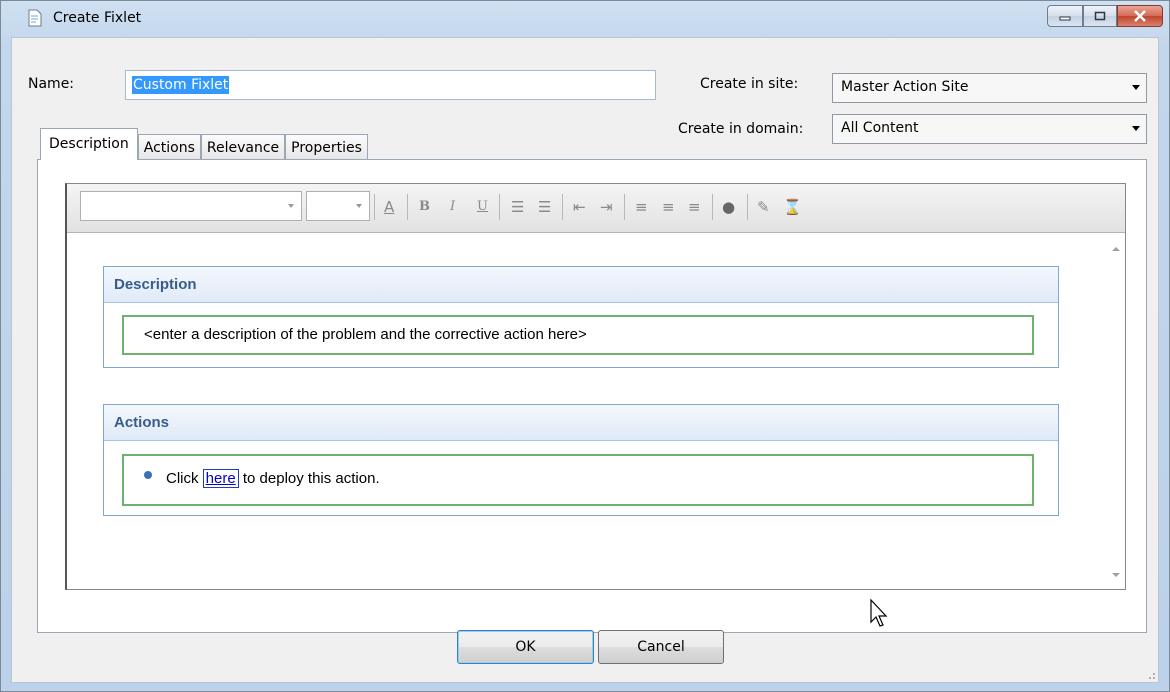 The height and width of the screenshot is (692, 1170). What do you see at coordinates (989, 129) in the screenshot?
I see `domain-select: All Content` at bounding box center [989, 129].